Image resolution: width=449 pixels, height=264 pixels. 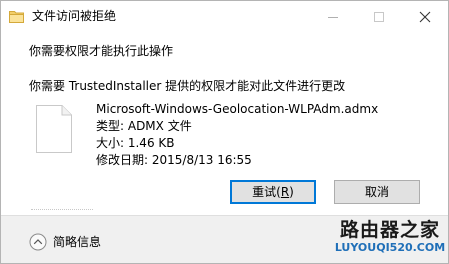 What do you see at coordinates (174, 160) in the screenshot?
I see `file-modified-date: 修改日期: 2015/8/13 16:55` at bounding box center [174, 160].